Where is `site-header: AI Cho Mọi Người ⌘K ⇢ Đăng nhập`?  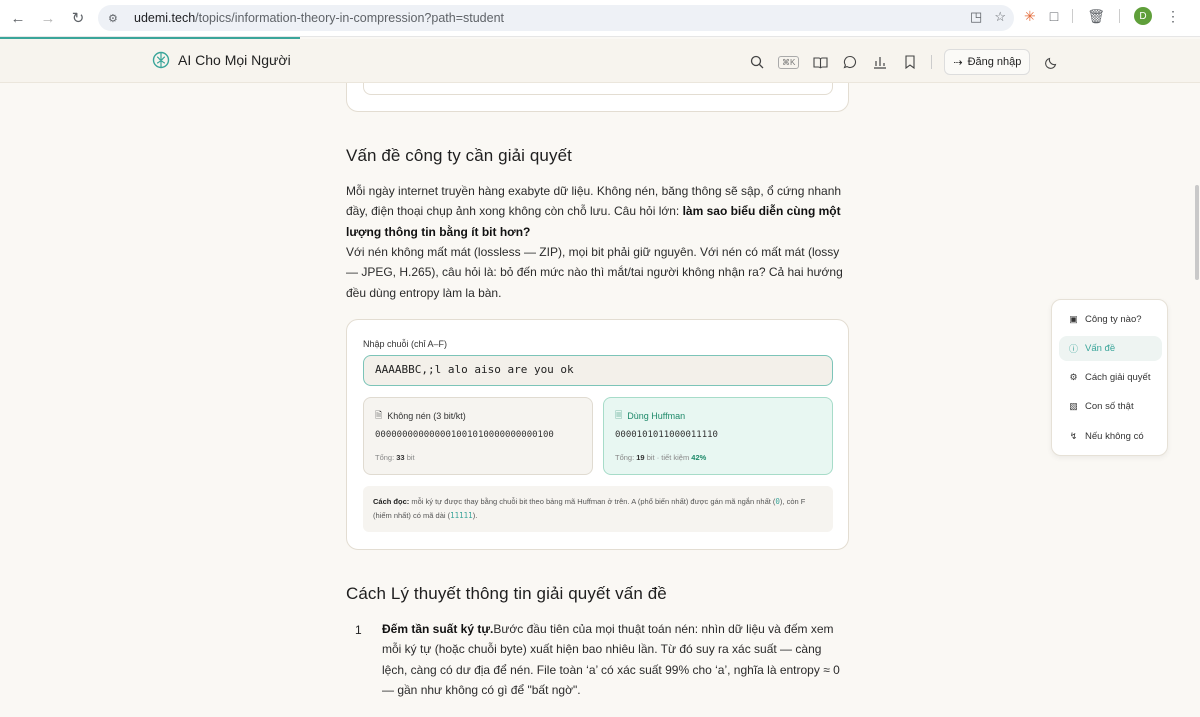
site-header: AI Cho Mọi Người ⌘K ⇢ Đăng nhập is located at coordinates (600, 61).